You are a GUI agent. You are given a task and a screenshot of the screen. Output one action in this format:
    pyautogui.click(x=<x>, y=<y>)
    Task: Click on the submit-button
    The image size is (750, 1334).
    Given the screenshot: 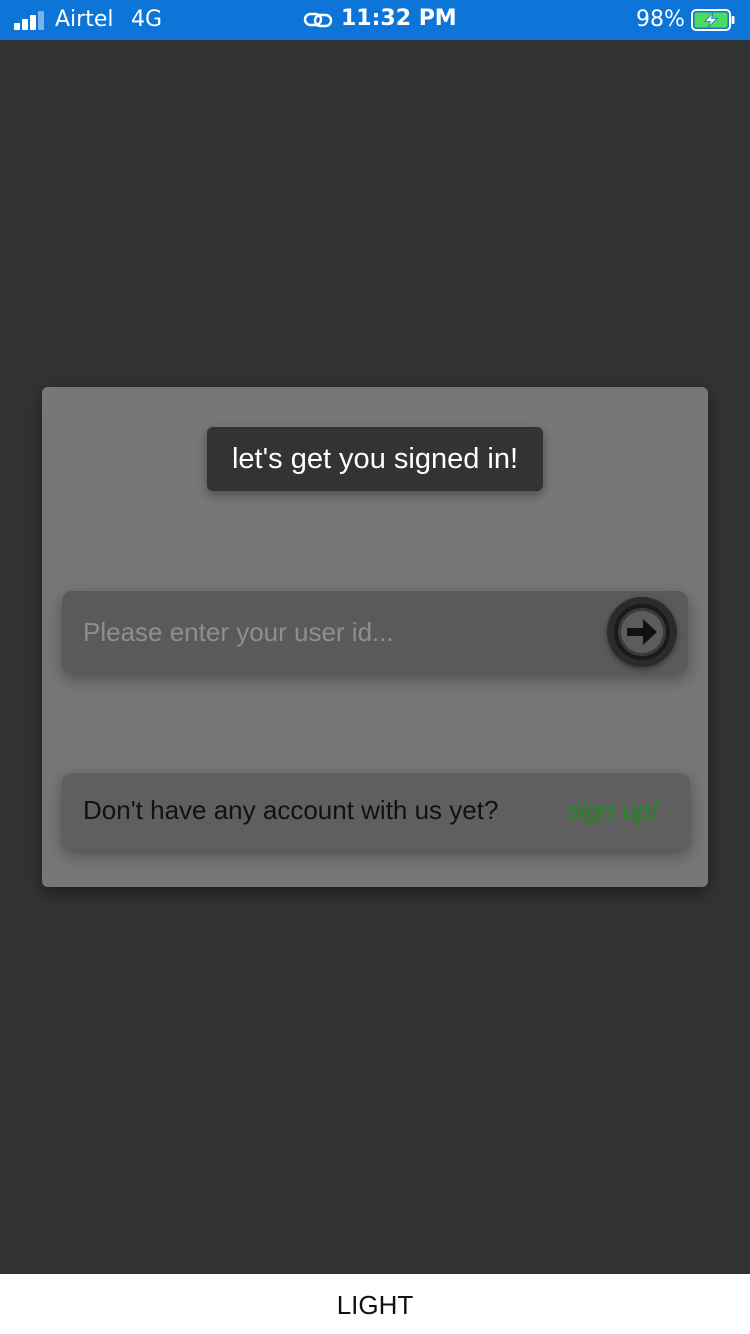 What is the action you would take?
    pyautogui.click(x=642, y=632)
    